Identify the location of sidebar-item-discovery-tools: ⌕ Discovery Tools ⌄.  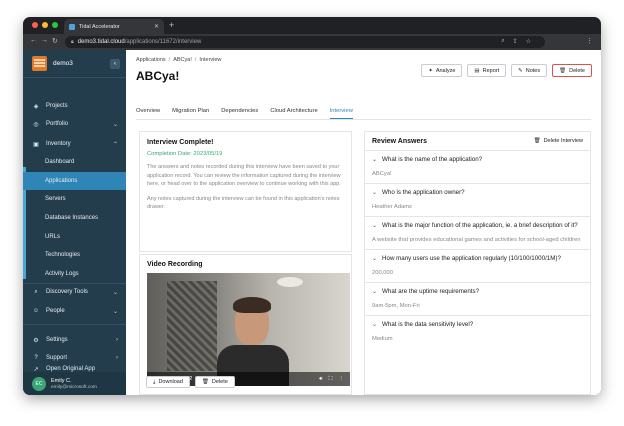
(74, 292).